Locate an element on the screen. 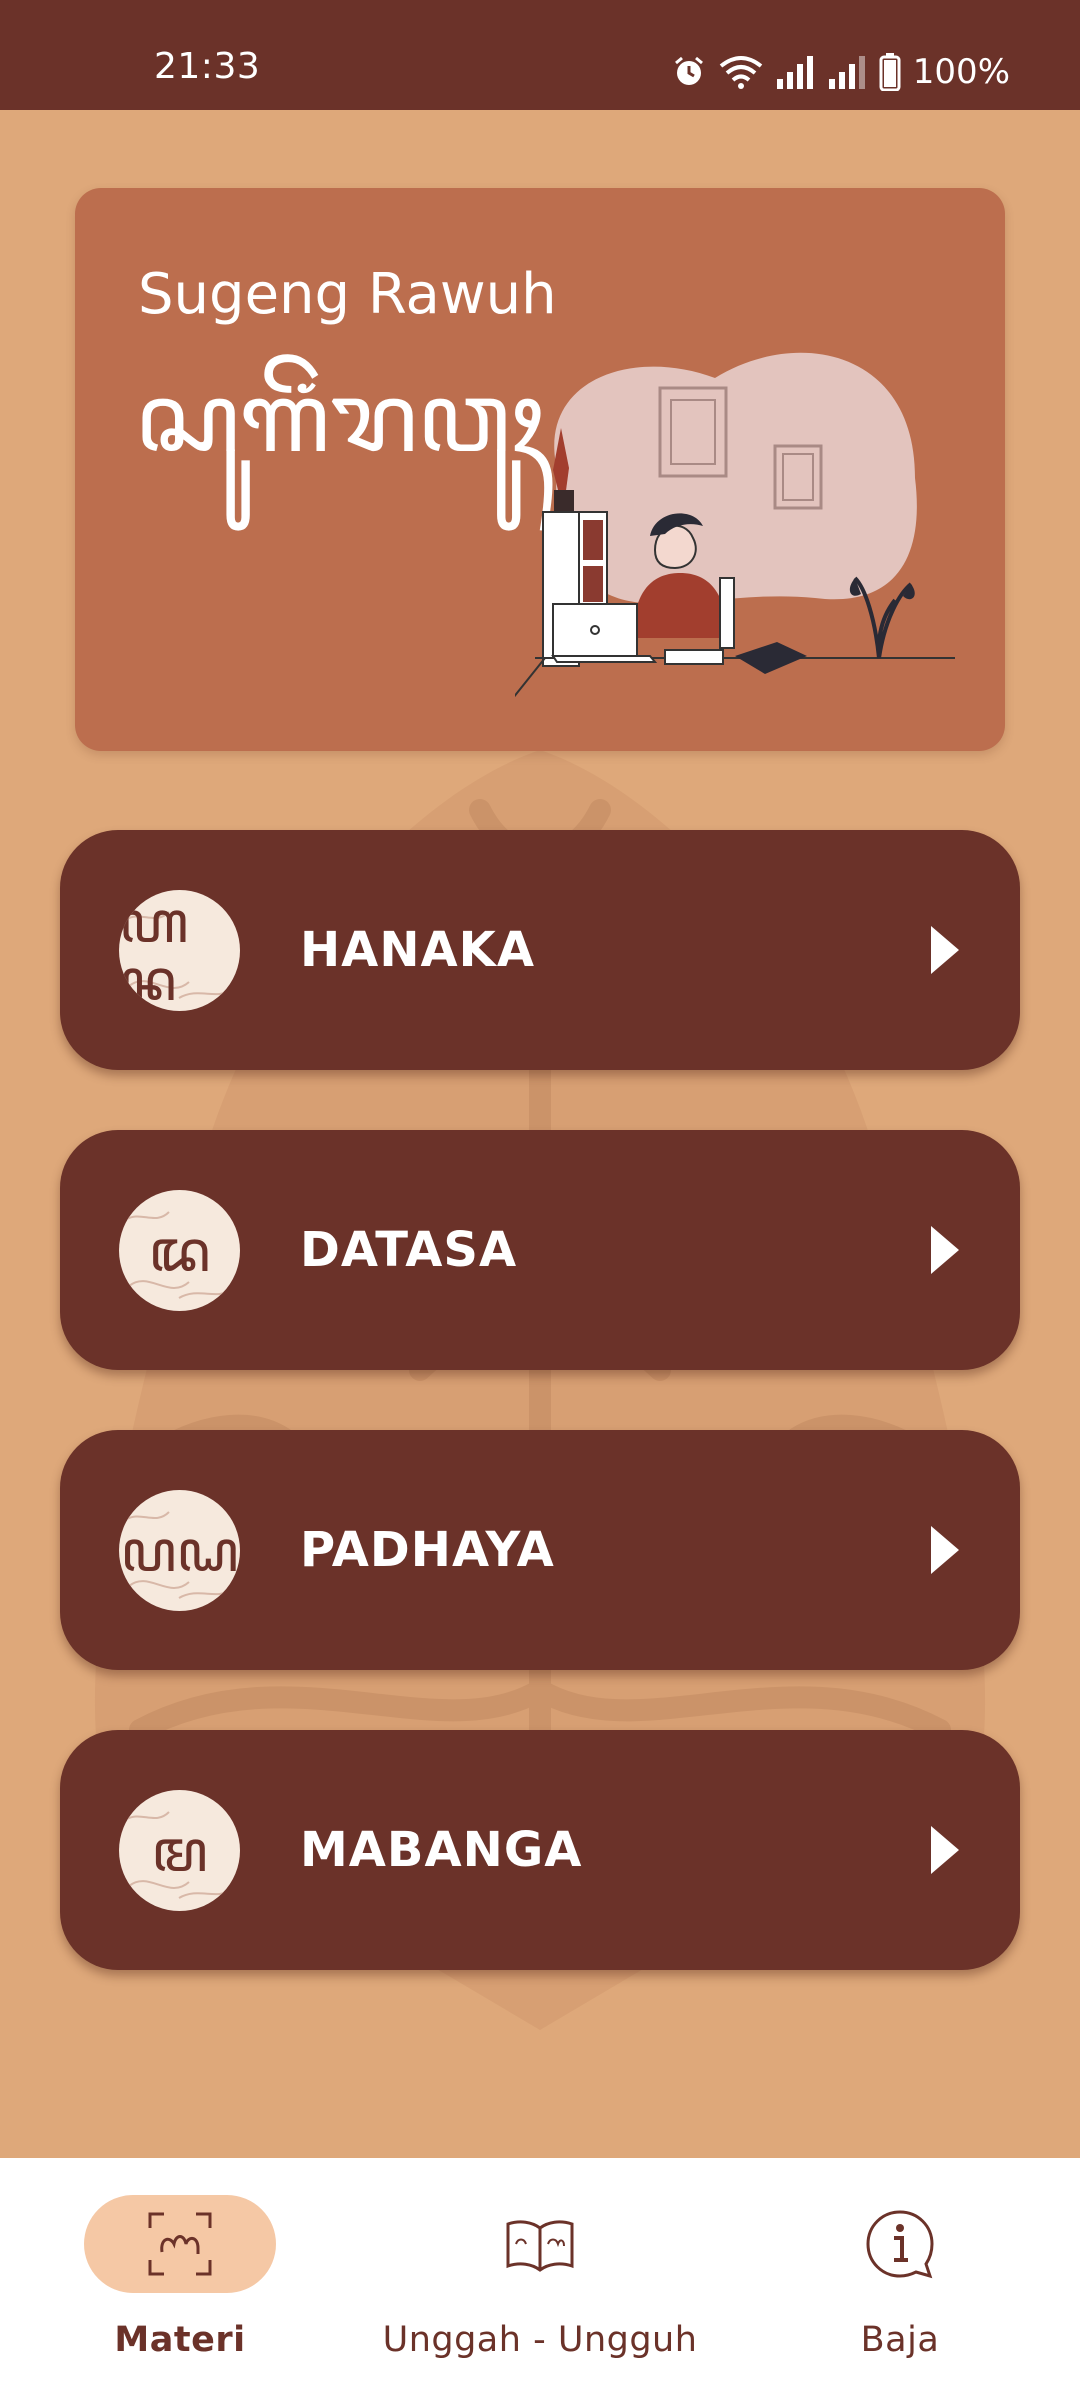 The height and width of the screenshot is (2400, 1080). status-bar: 21:33 100% is located at coordinates (540, 55).